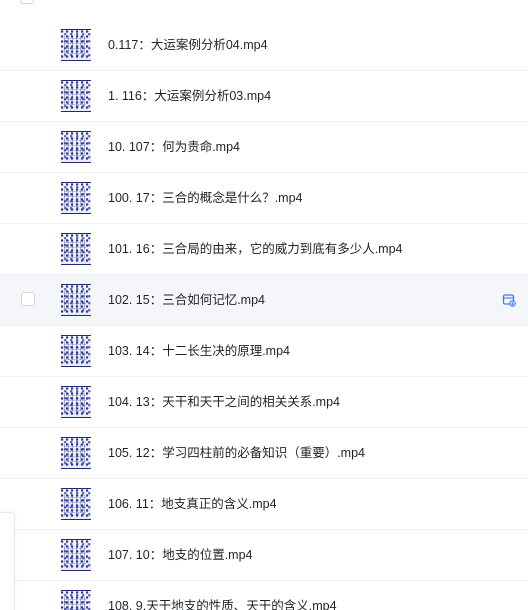 The width and height of the screenshot is (528, 610). I want to click on side-panel-edge, so click(7, 561).